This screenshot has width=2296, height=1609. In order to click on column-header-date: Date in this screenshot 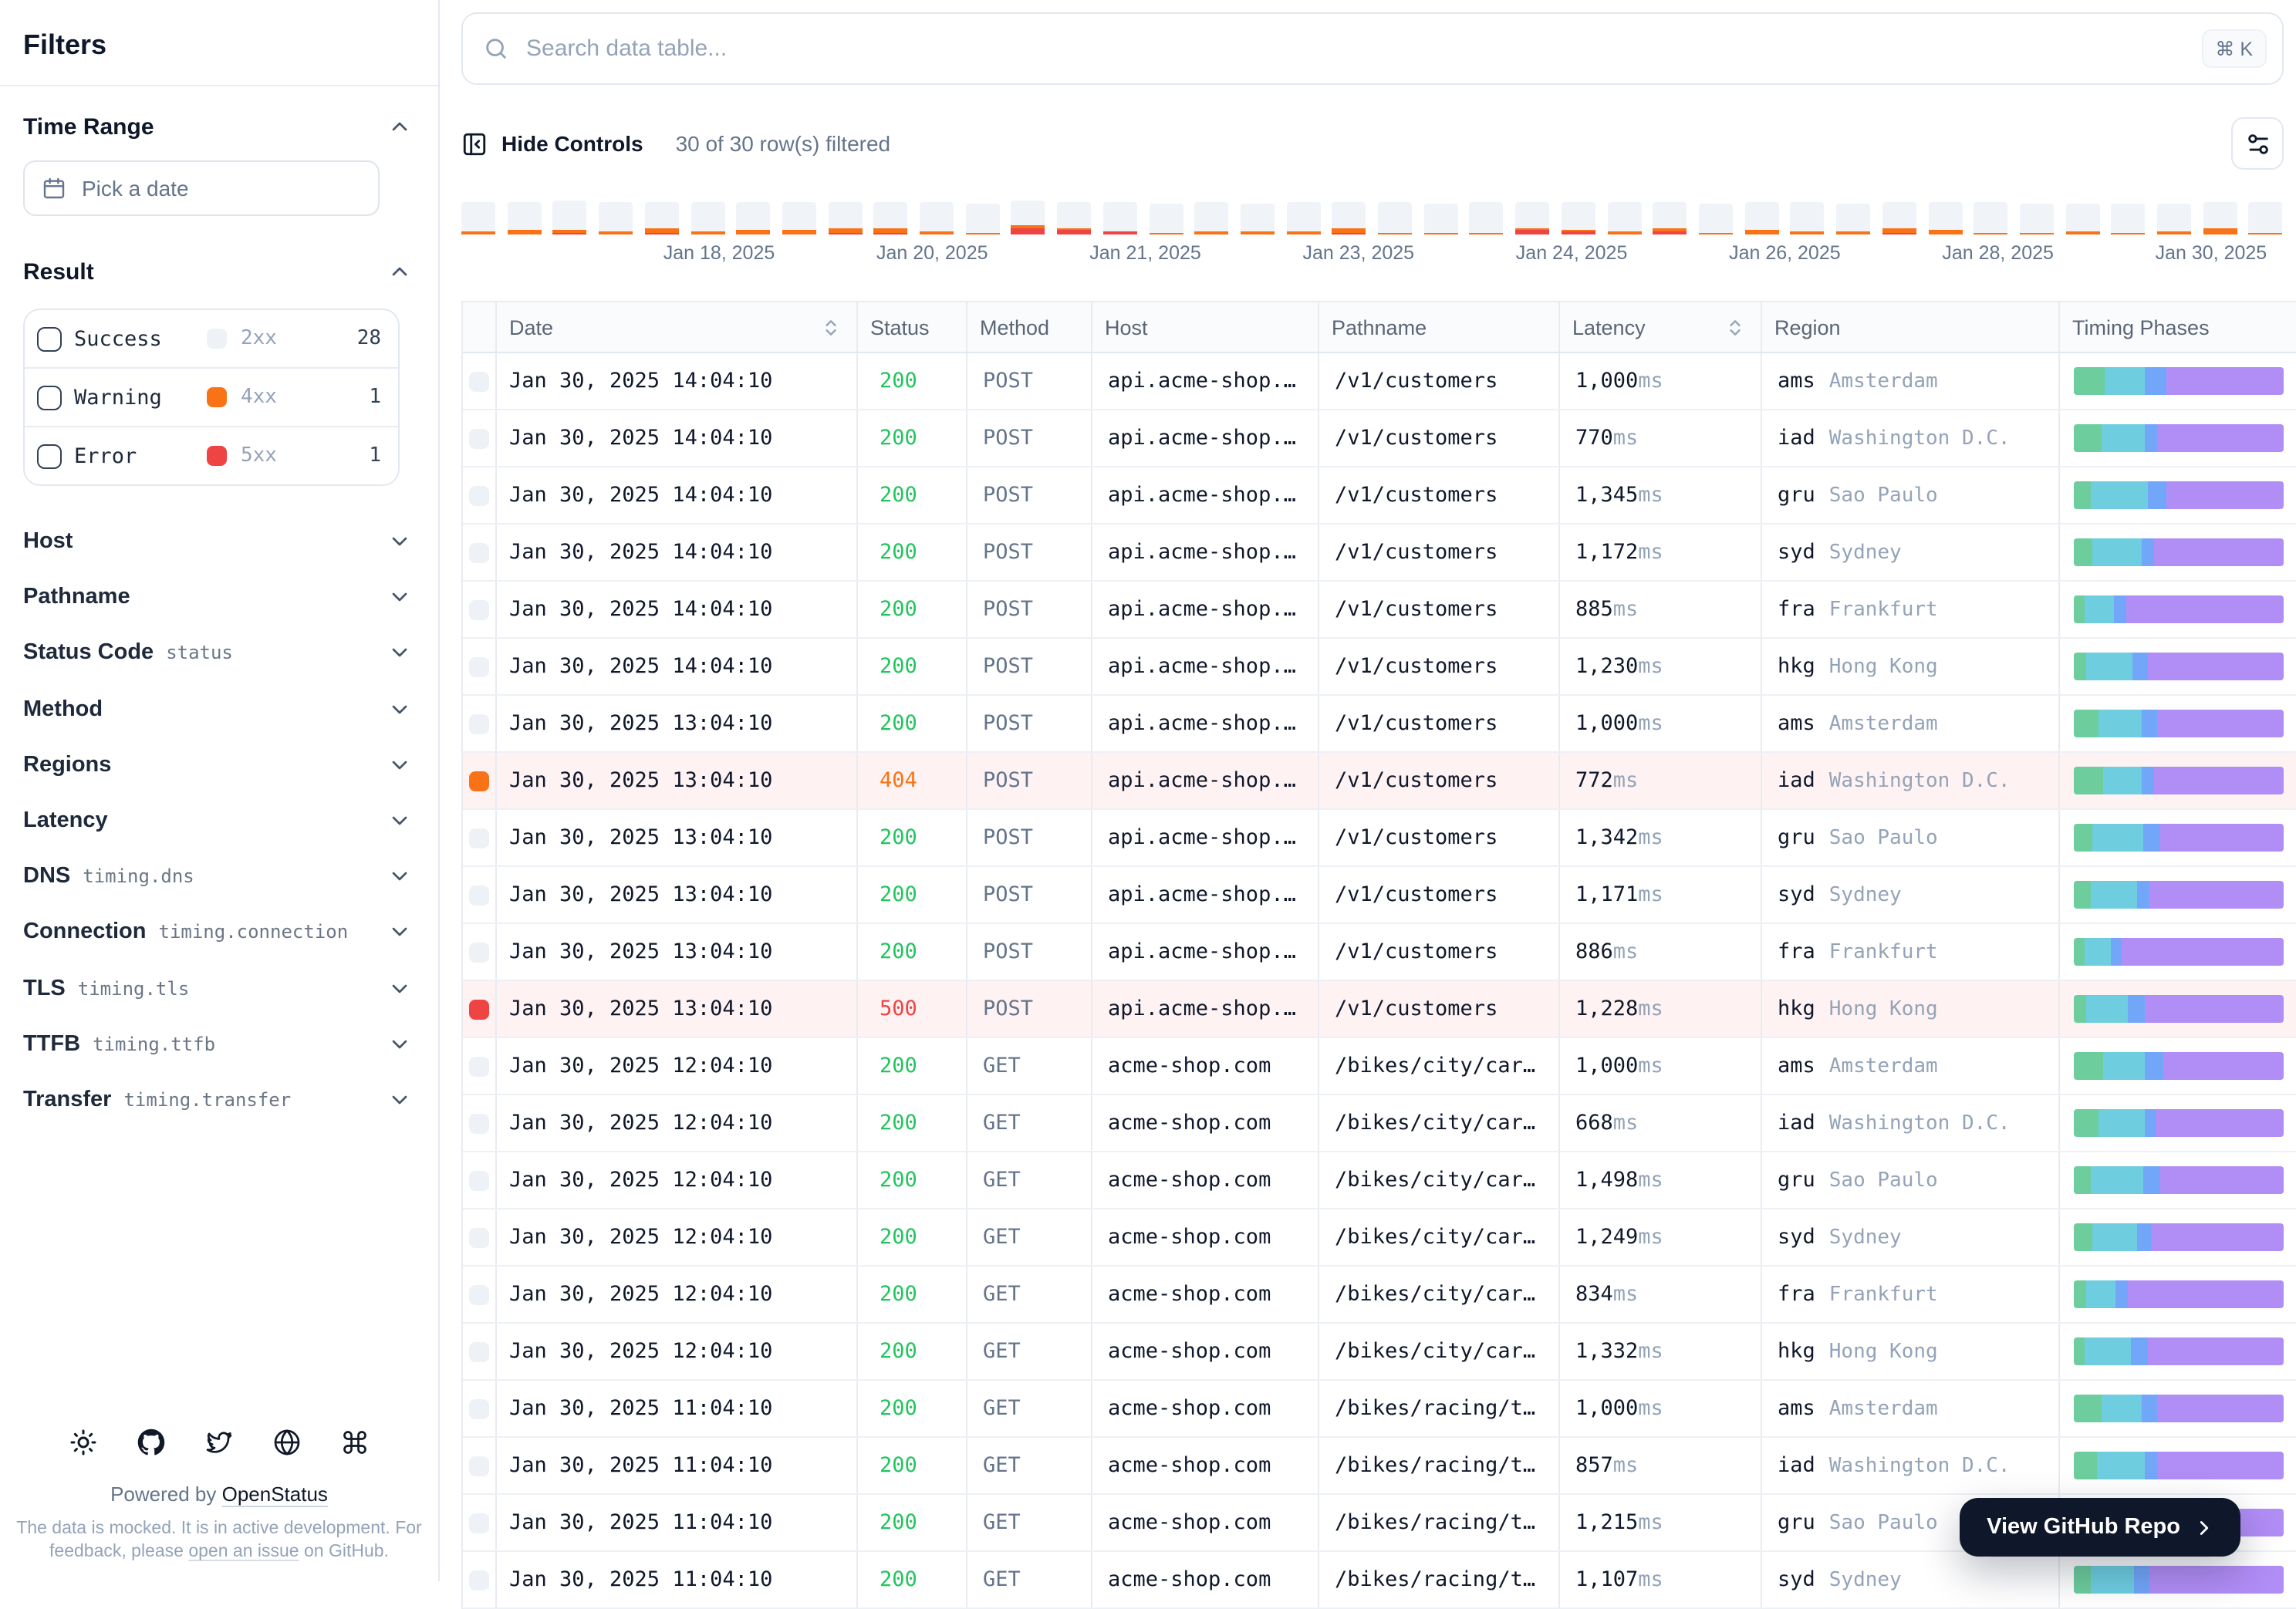, I will do `click(677, 327)`.